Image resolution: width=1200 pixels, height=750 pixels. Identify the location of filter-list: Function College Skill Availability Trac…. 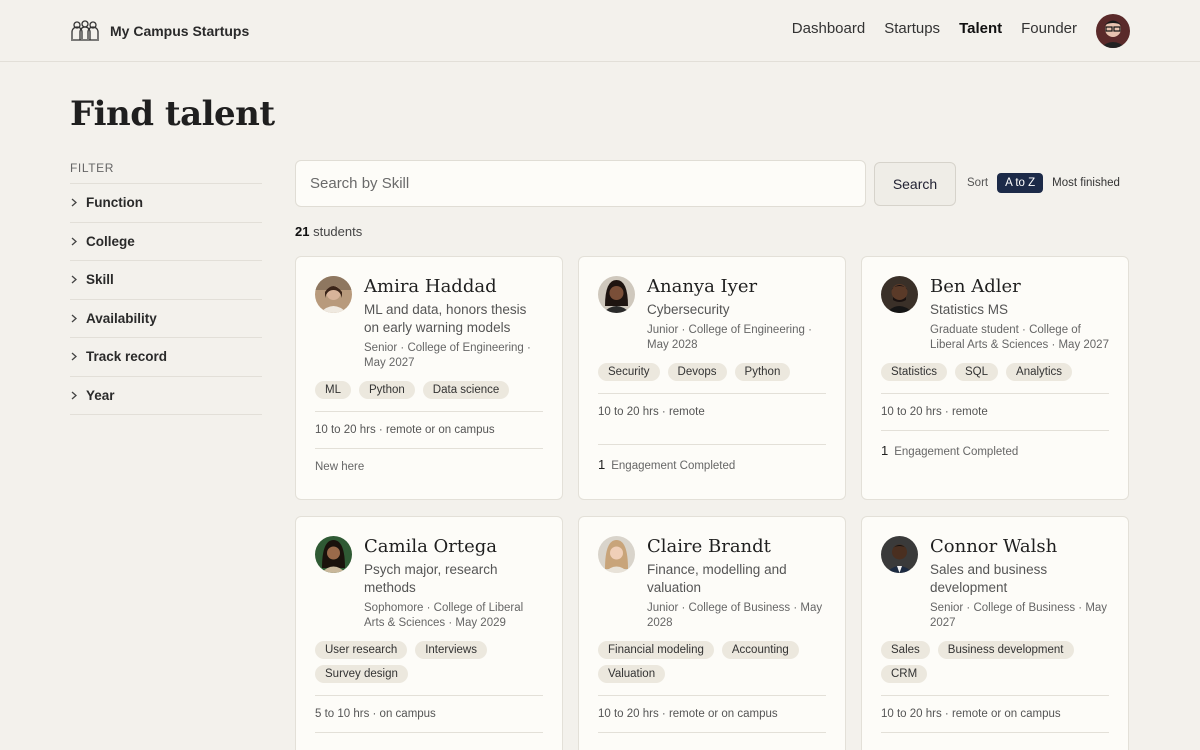
(166, 299).